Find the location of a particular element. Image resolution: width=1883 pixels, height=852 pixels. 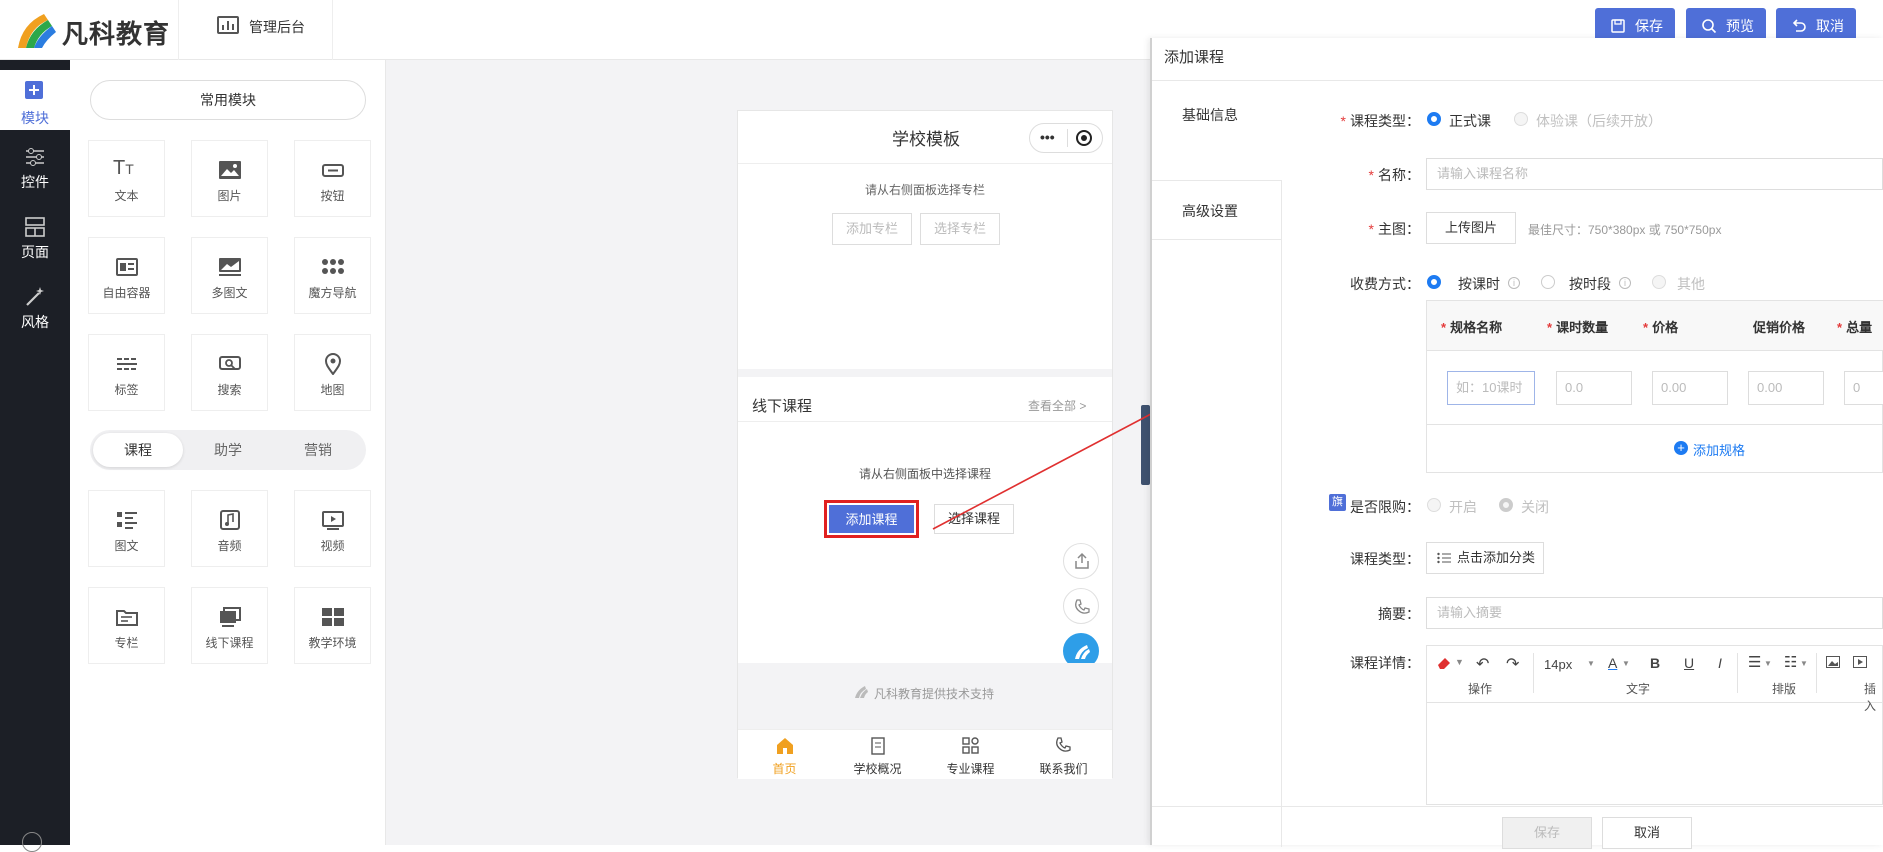

radio-by-period is located at coordinates (1548, 282).